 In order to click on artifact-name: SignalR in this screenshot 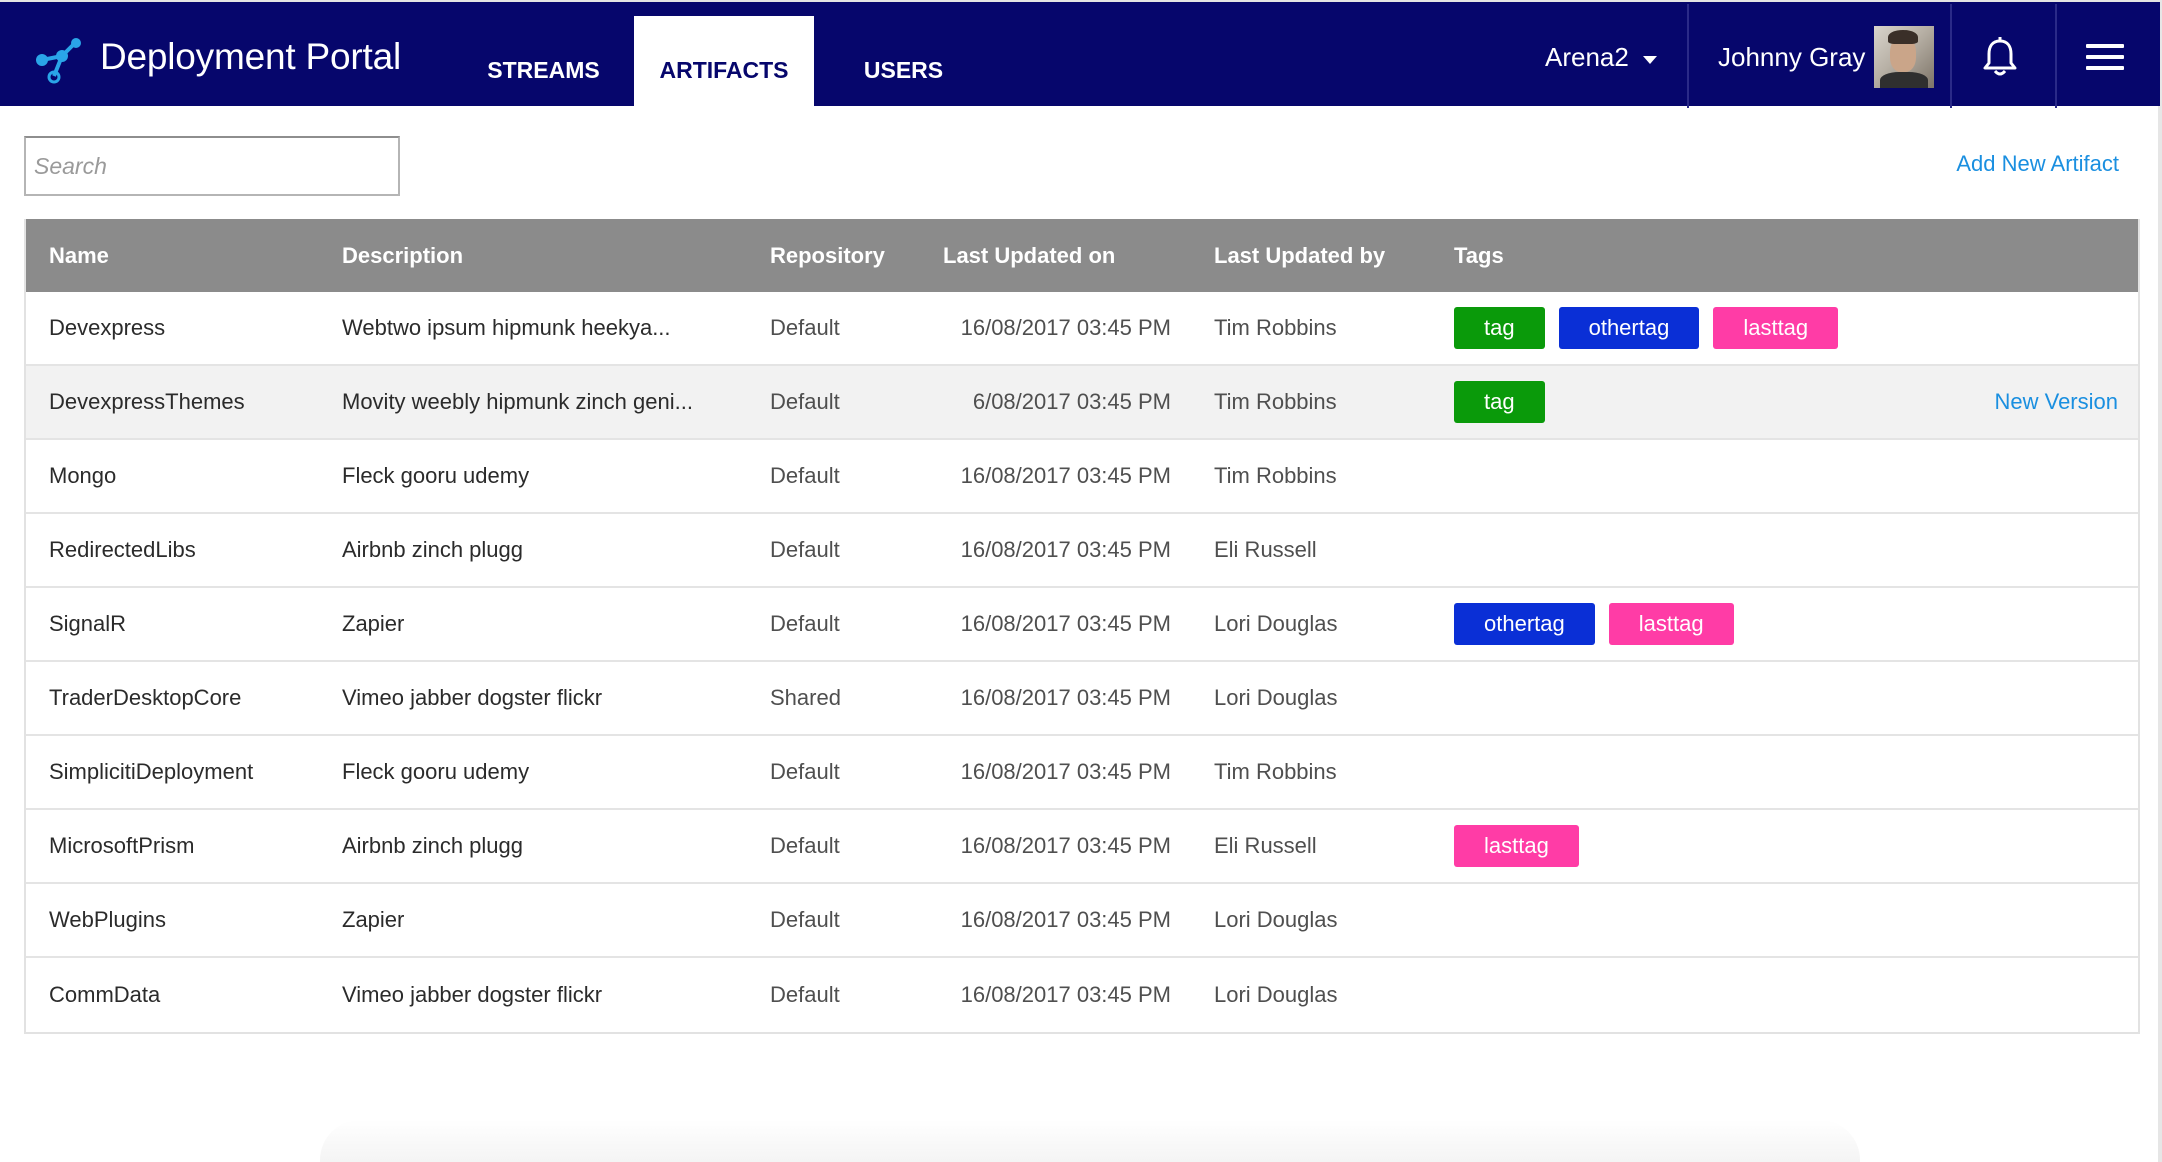, I will do `click(88, 623)`.